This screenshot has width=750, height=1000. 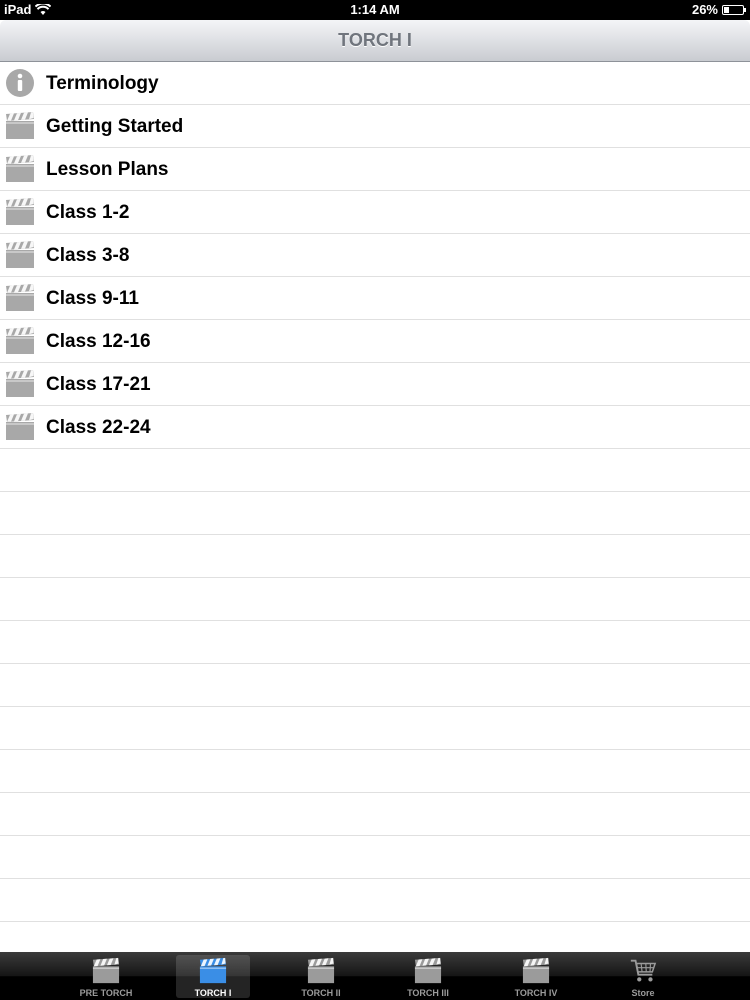 I want to click on list-item-label: Class 17-21, so click(x=98, y=384).